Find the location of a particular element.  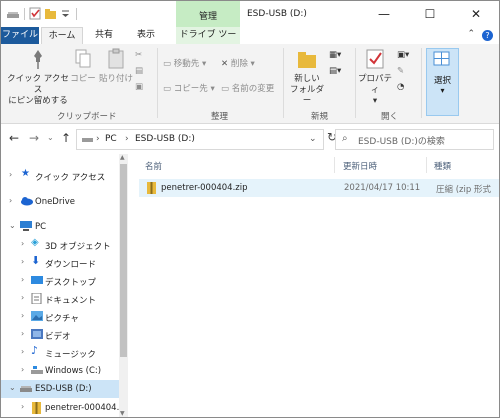

nav-scrollbar: ▲ ▼ is located at coordinates (123, 285).